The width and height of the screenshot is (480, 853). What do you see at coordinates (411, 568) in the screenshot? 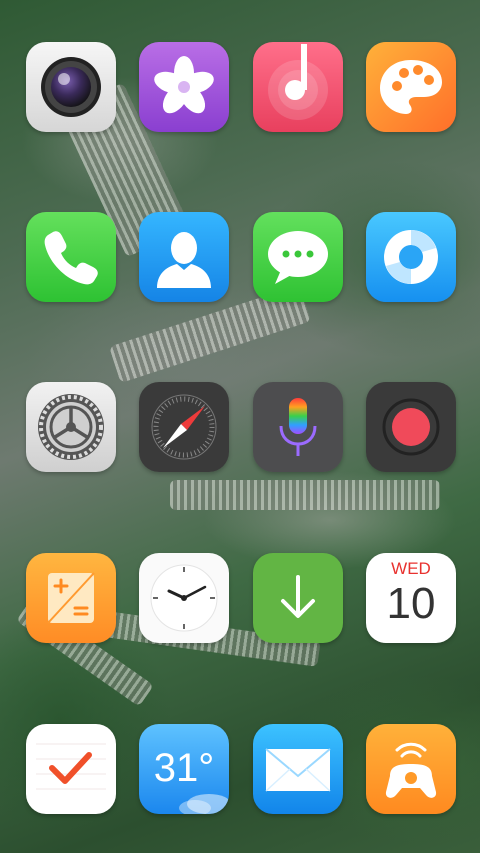
I see `calendar-weekday: WED` at bounding box center [411, 568].